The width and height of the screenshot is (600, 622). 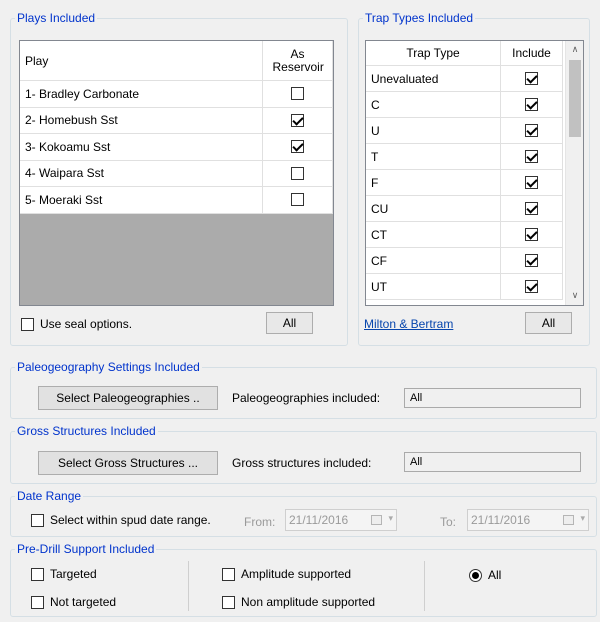 What do you see at coordinates (433, 235) in the screenshot?
I see `trap-row-name: CT` at bounding box center [433, 235].